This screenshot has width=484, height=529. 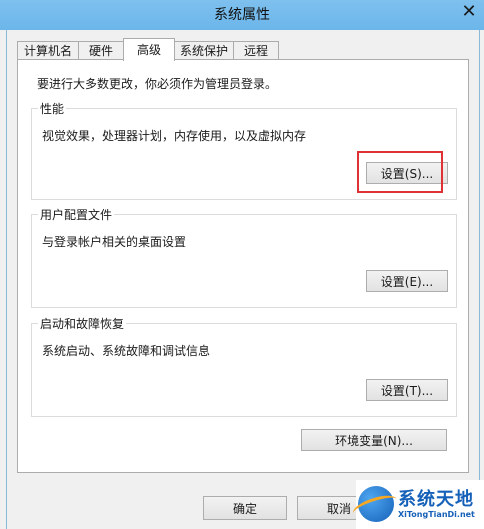 What do you see at coordinates (48, 50) in the screenshot?
I see `tab-computer-name: 计算机名` at bounding box center [48, 50].